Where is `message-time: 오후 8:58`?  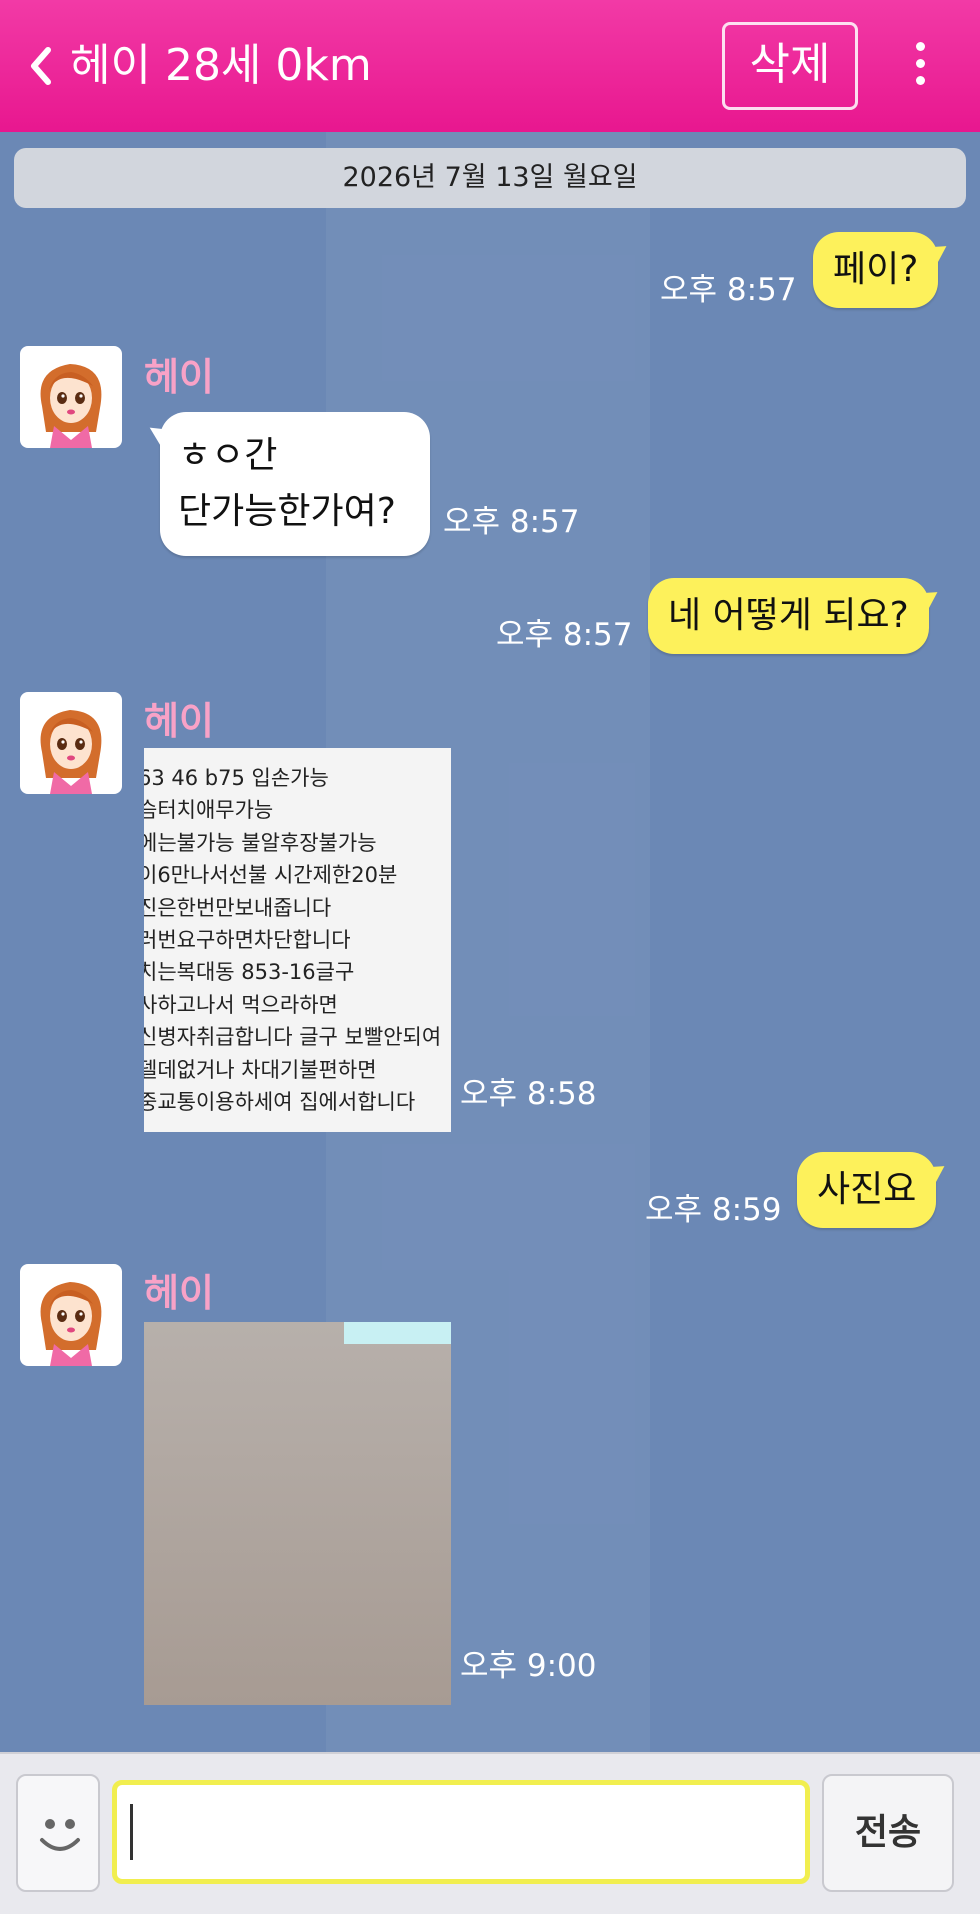 message-time: 오후 8:58 is located at coordinates (528, 1094).